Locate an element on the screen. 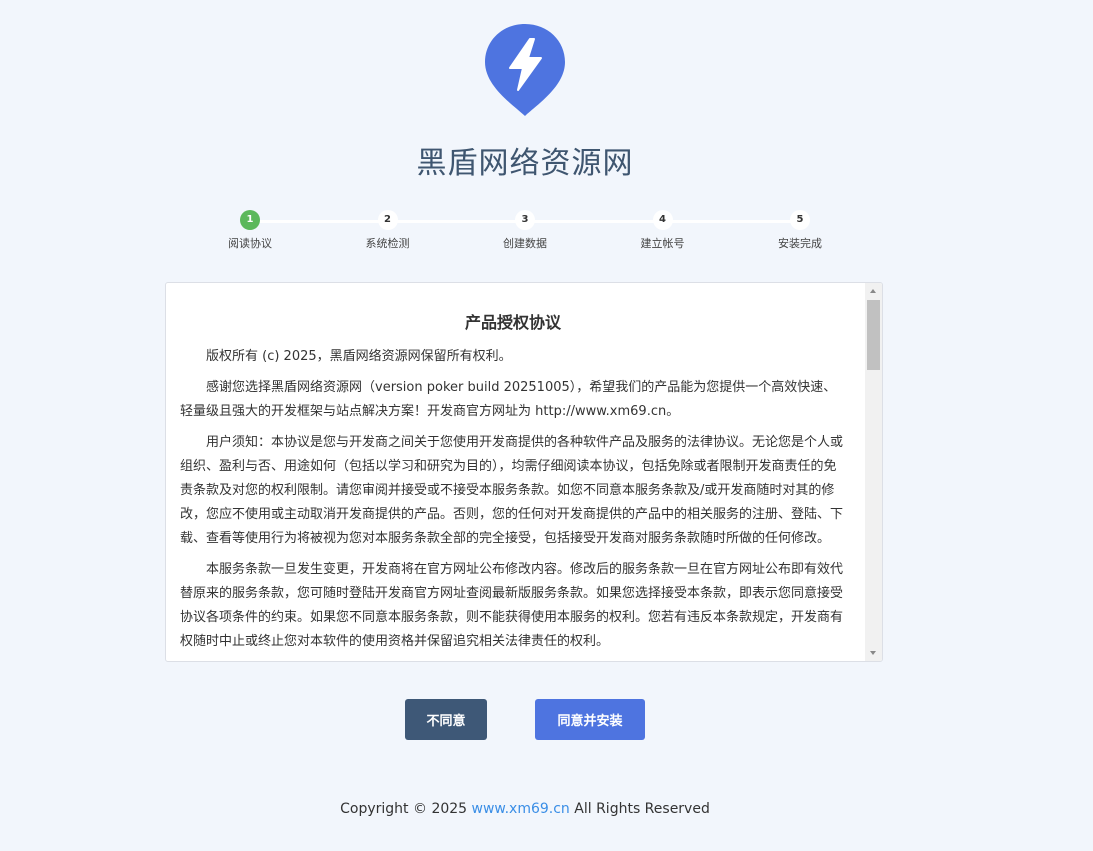 This screenshot has height=851, width=1093. disagree-button: 不同意 is located at coordinates (446, 719).